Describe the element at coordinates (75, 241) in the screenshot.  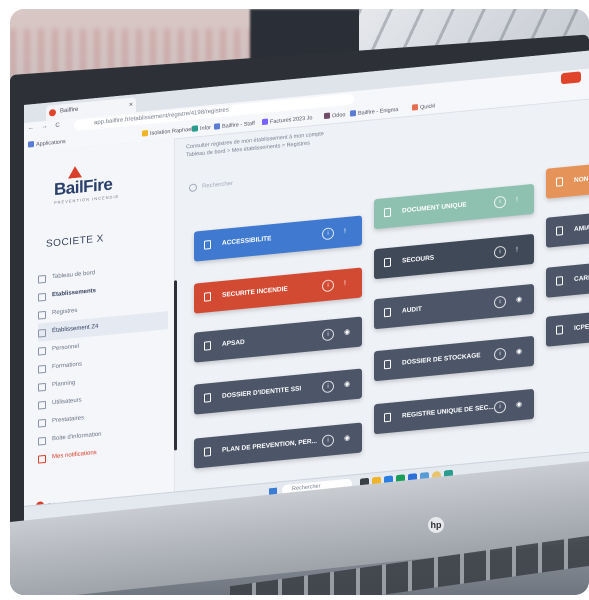
I see `company-name: SOCIETE X` at that location.